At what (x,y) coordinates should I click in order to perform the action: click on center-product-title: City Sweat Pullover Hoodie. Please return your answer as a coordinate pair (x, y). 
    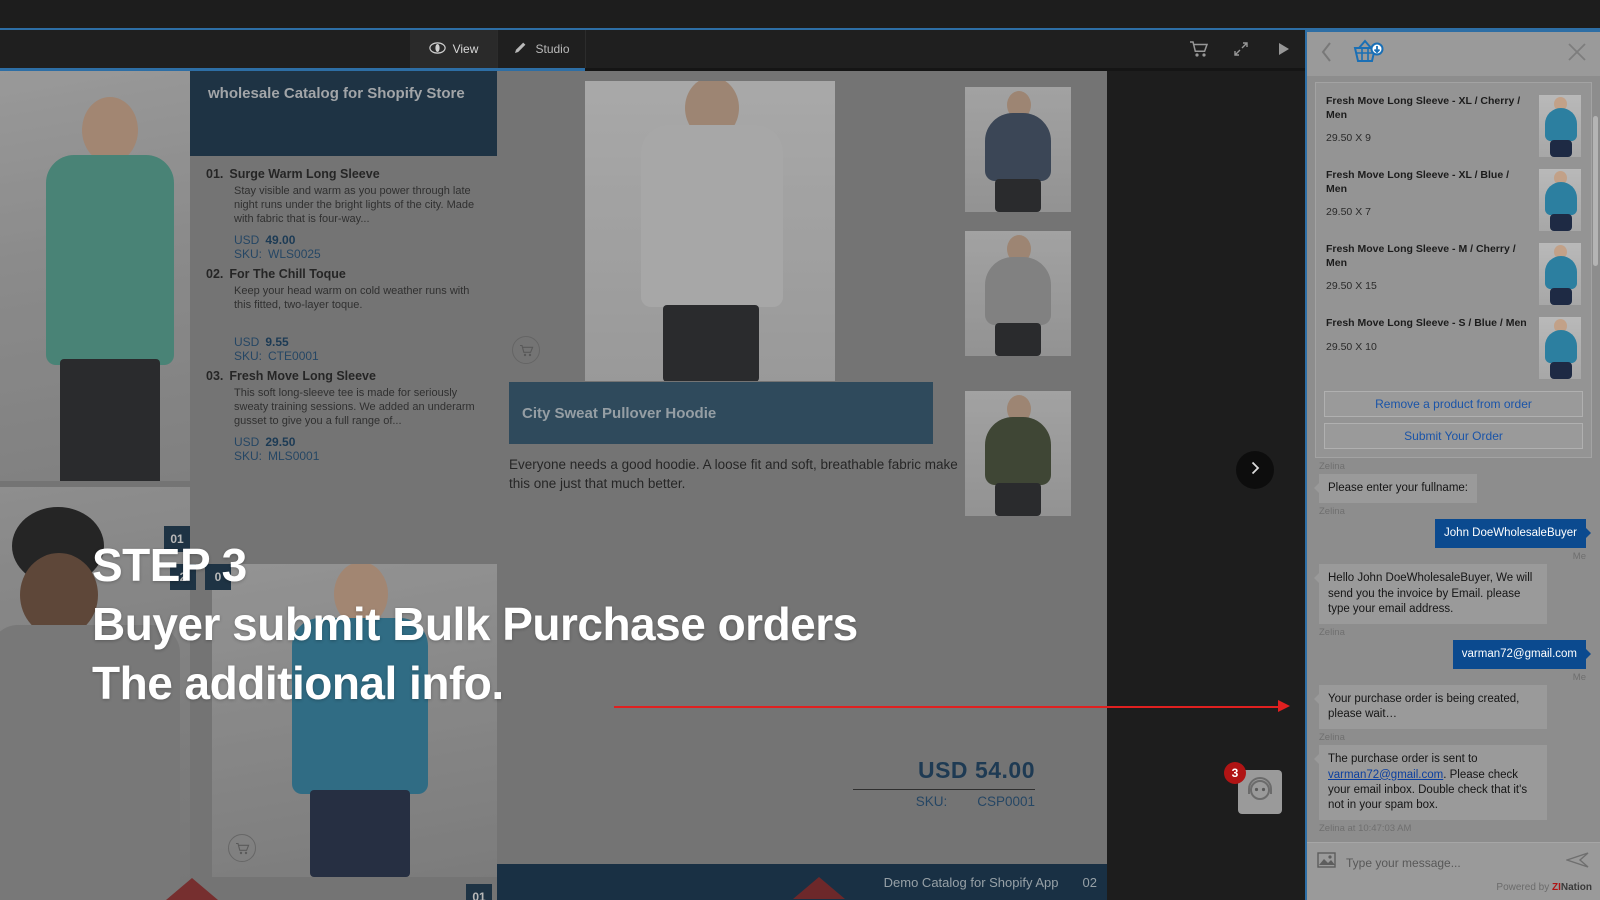
    Looking at the image, I should click on (721, 413).